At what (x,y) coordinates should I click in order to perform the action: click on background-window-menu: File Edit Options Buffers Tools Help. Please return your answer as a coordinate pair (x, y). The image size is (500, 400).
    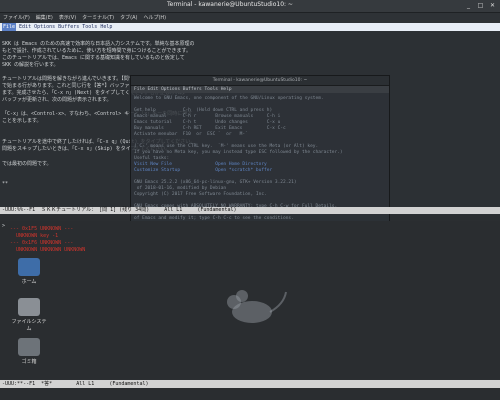
    Looking at the image, I should click on (260, 89).